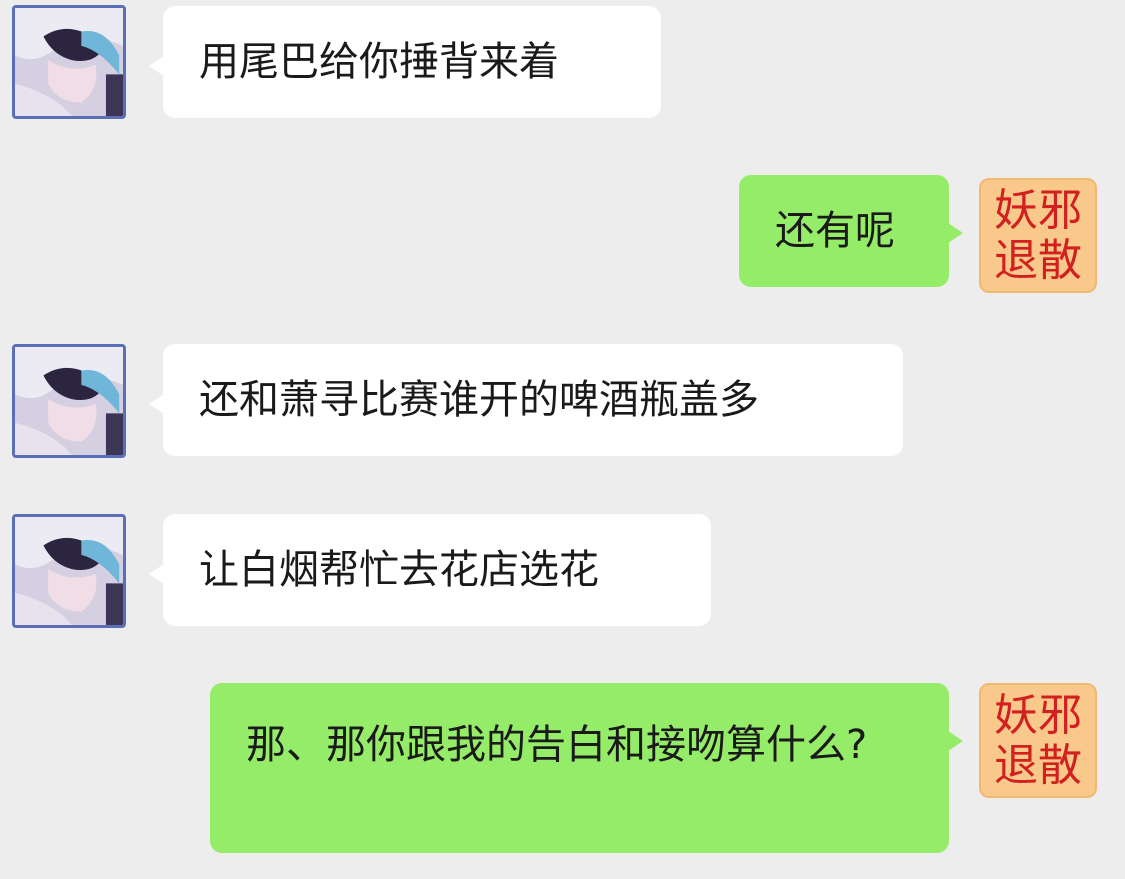  What do you see at coordinates (557, 745) in the screenshot?
I see `message-text: 那、那你跟我的告白和接吻算什么?` at bounding box center [557, 745].